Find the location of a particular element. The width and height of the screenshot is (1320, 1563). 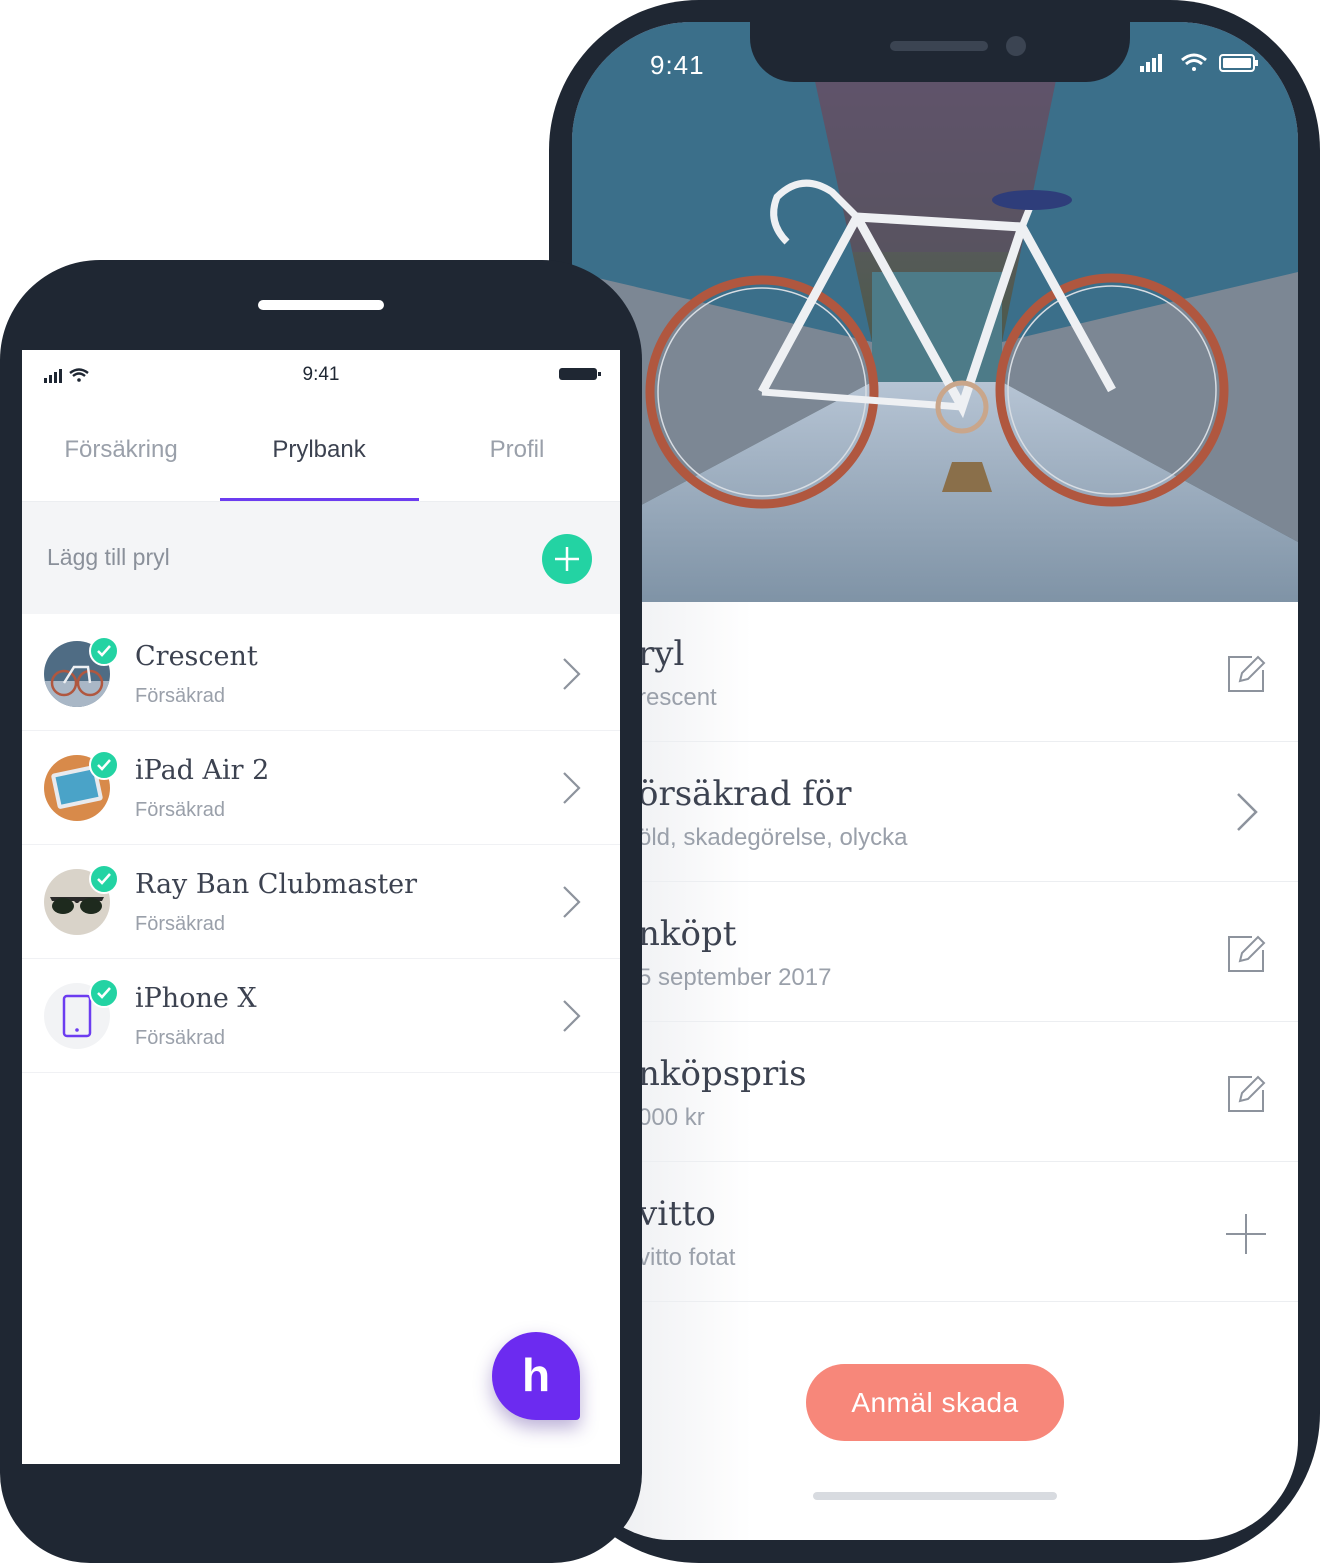

item-name: iPhone X is located at coordinates (196, 998).